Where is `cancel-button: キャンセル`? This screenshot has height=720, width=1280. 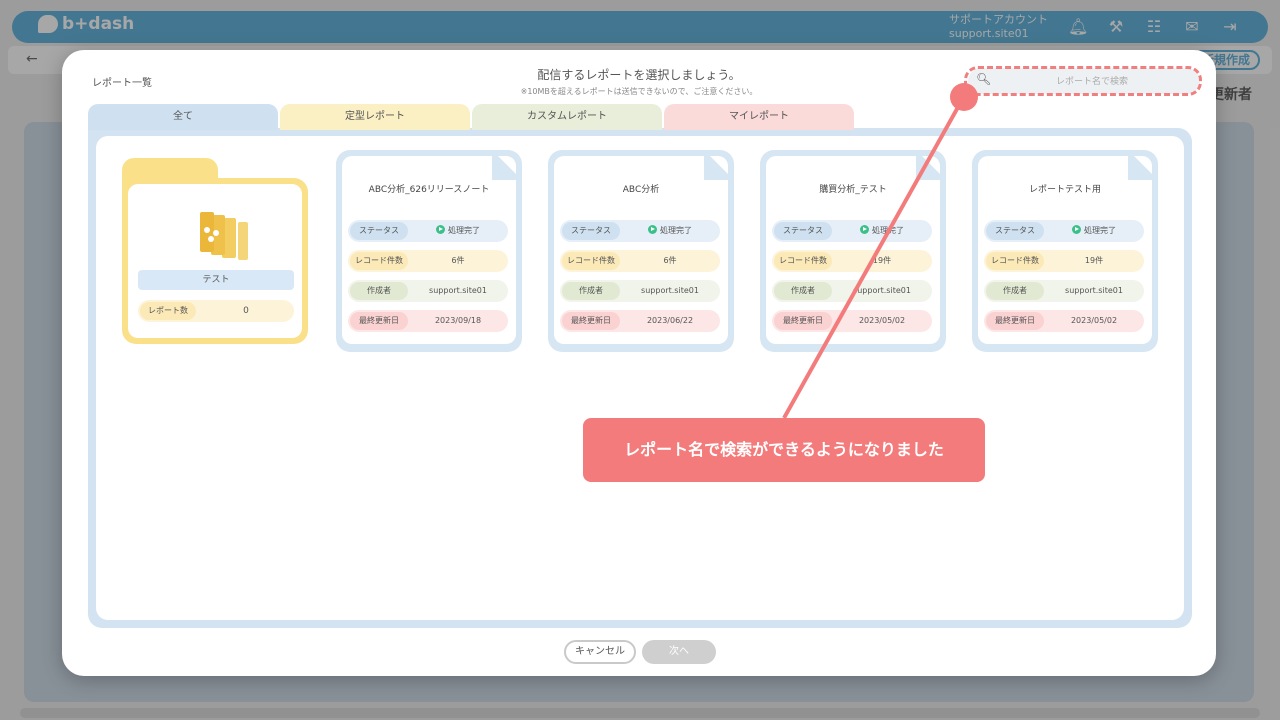 cancel-button: キャンセル is located at coordinates (600, 652).